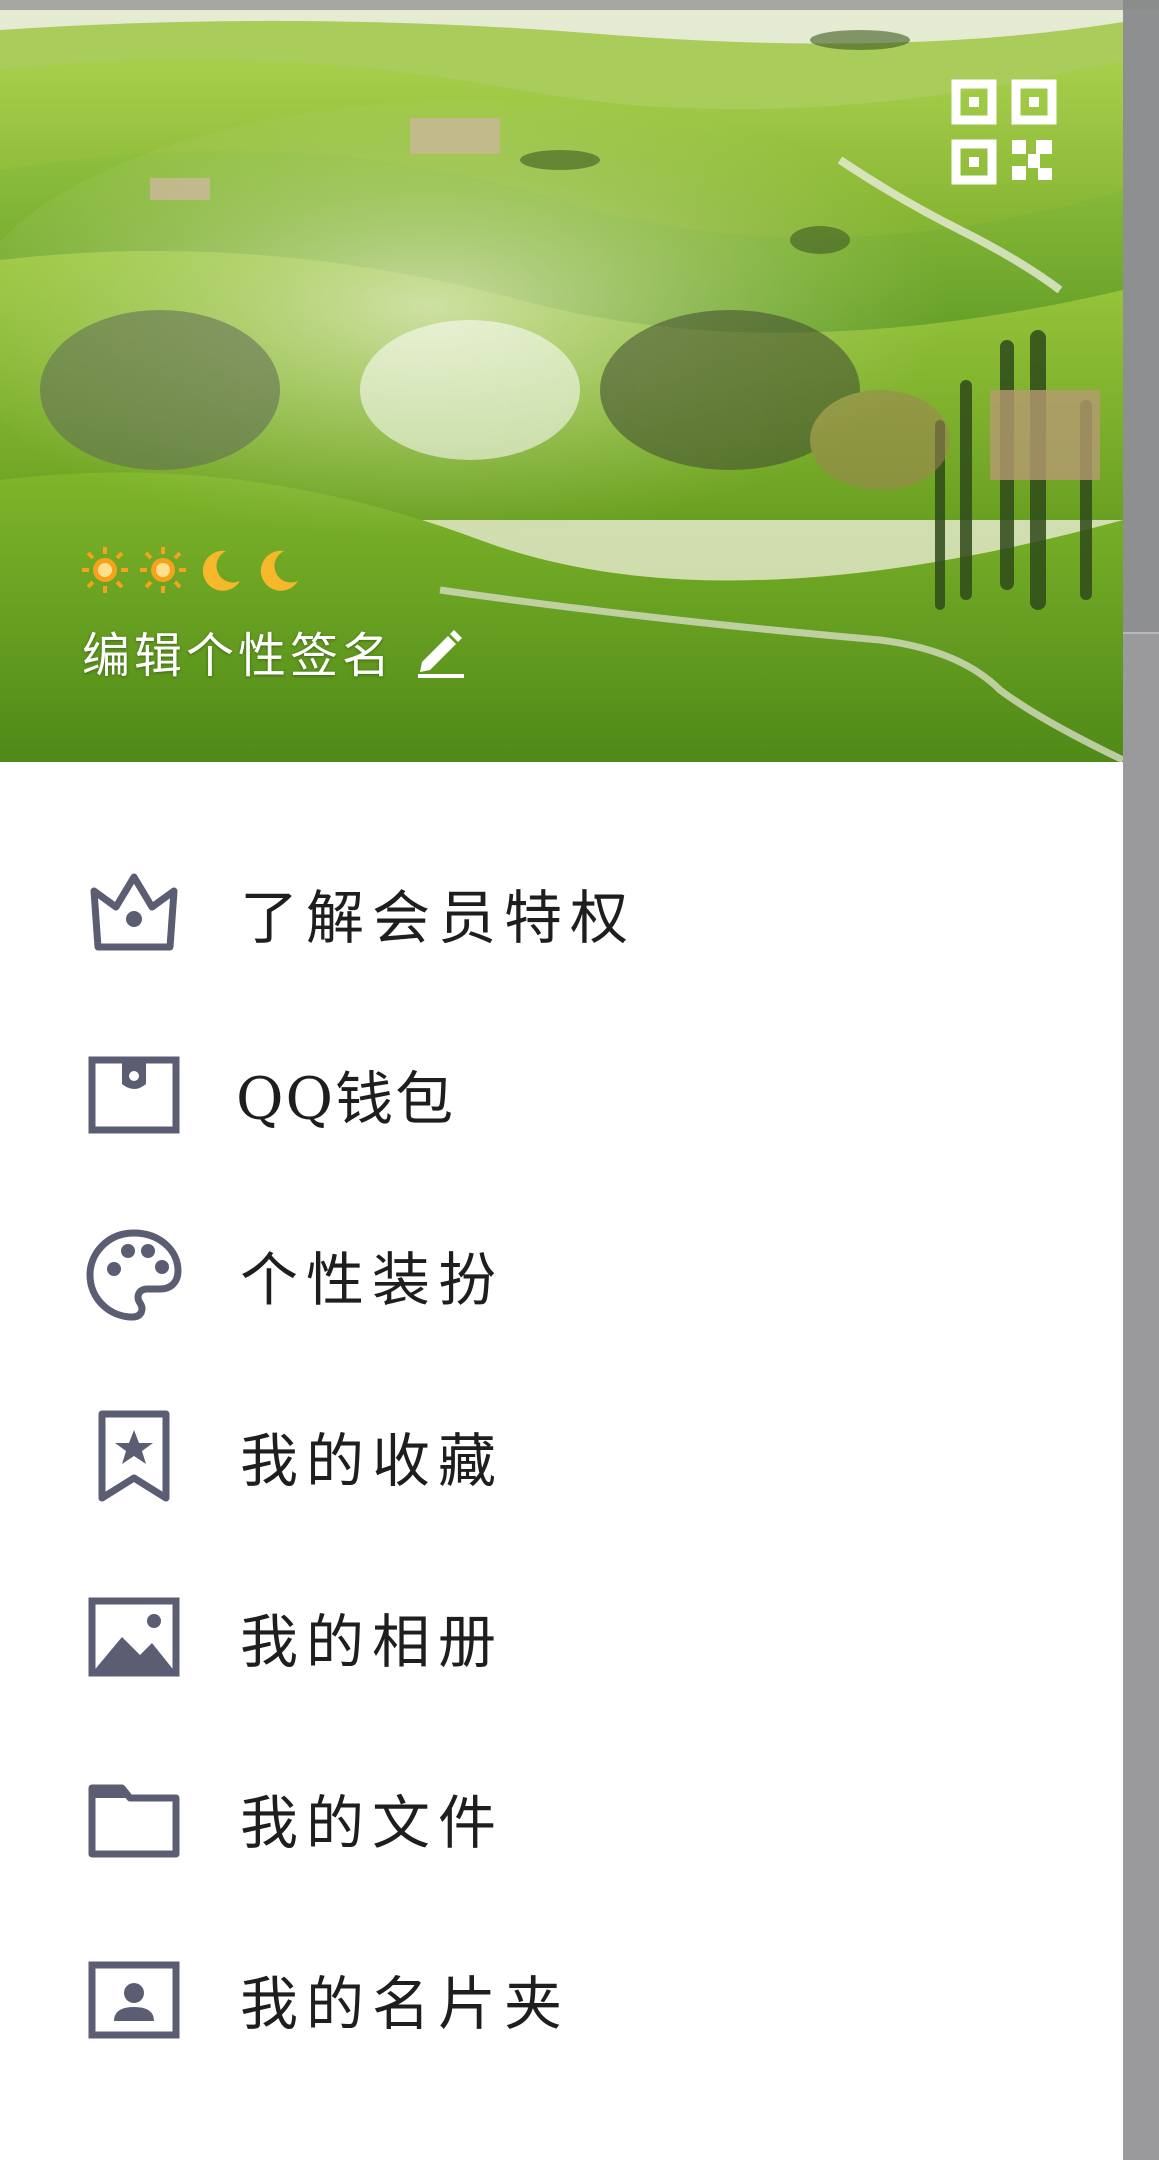 Image resolution: width=1159 pixels, height=2160 pixels. What do you see at coordinates (134, 1999) in the screenshot?
I see `contact-card-icon` at bounding box center [134, 1999].